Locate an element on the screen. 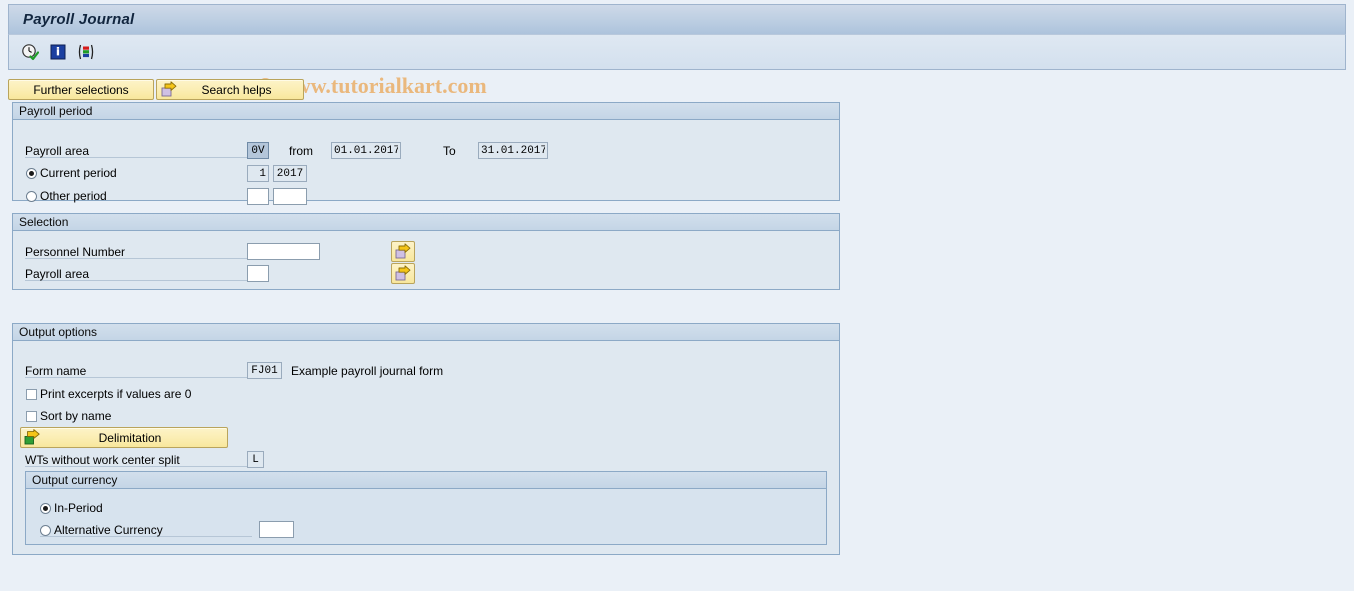  print-excerpts-checkbox: Print excerpts if values are 0 is located at coordinates (108, 394).